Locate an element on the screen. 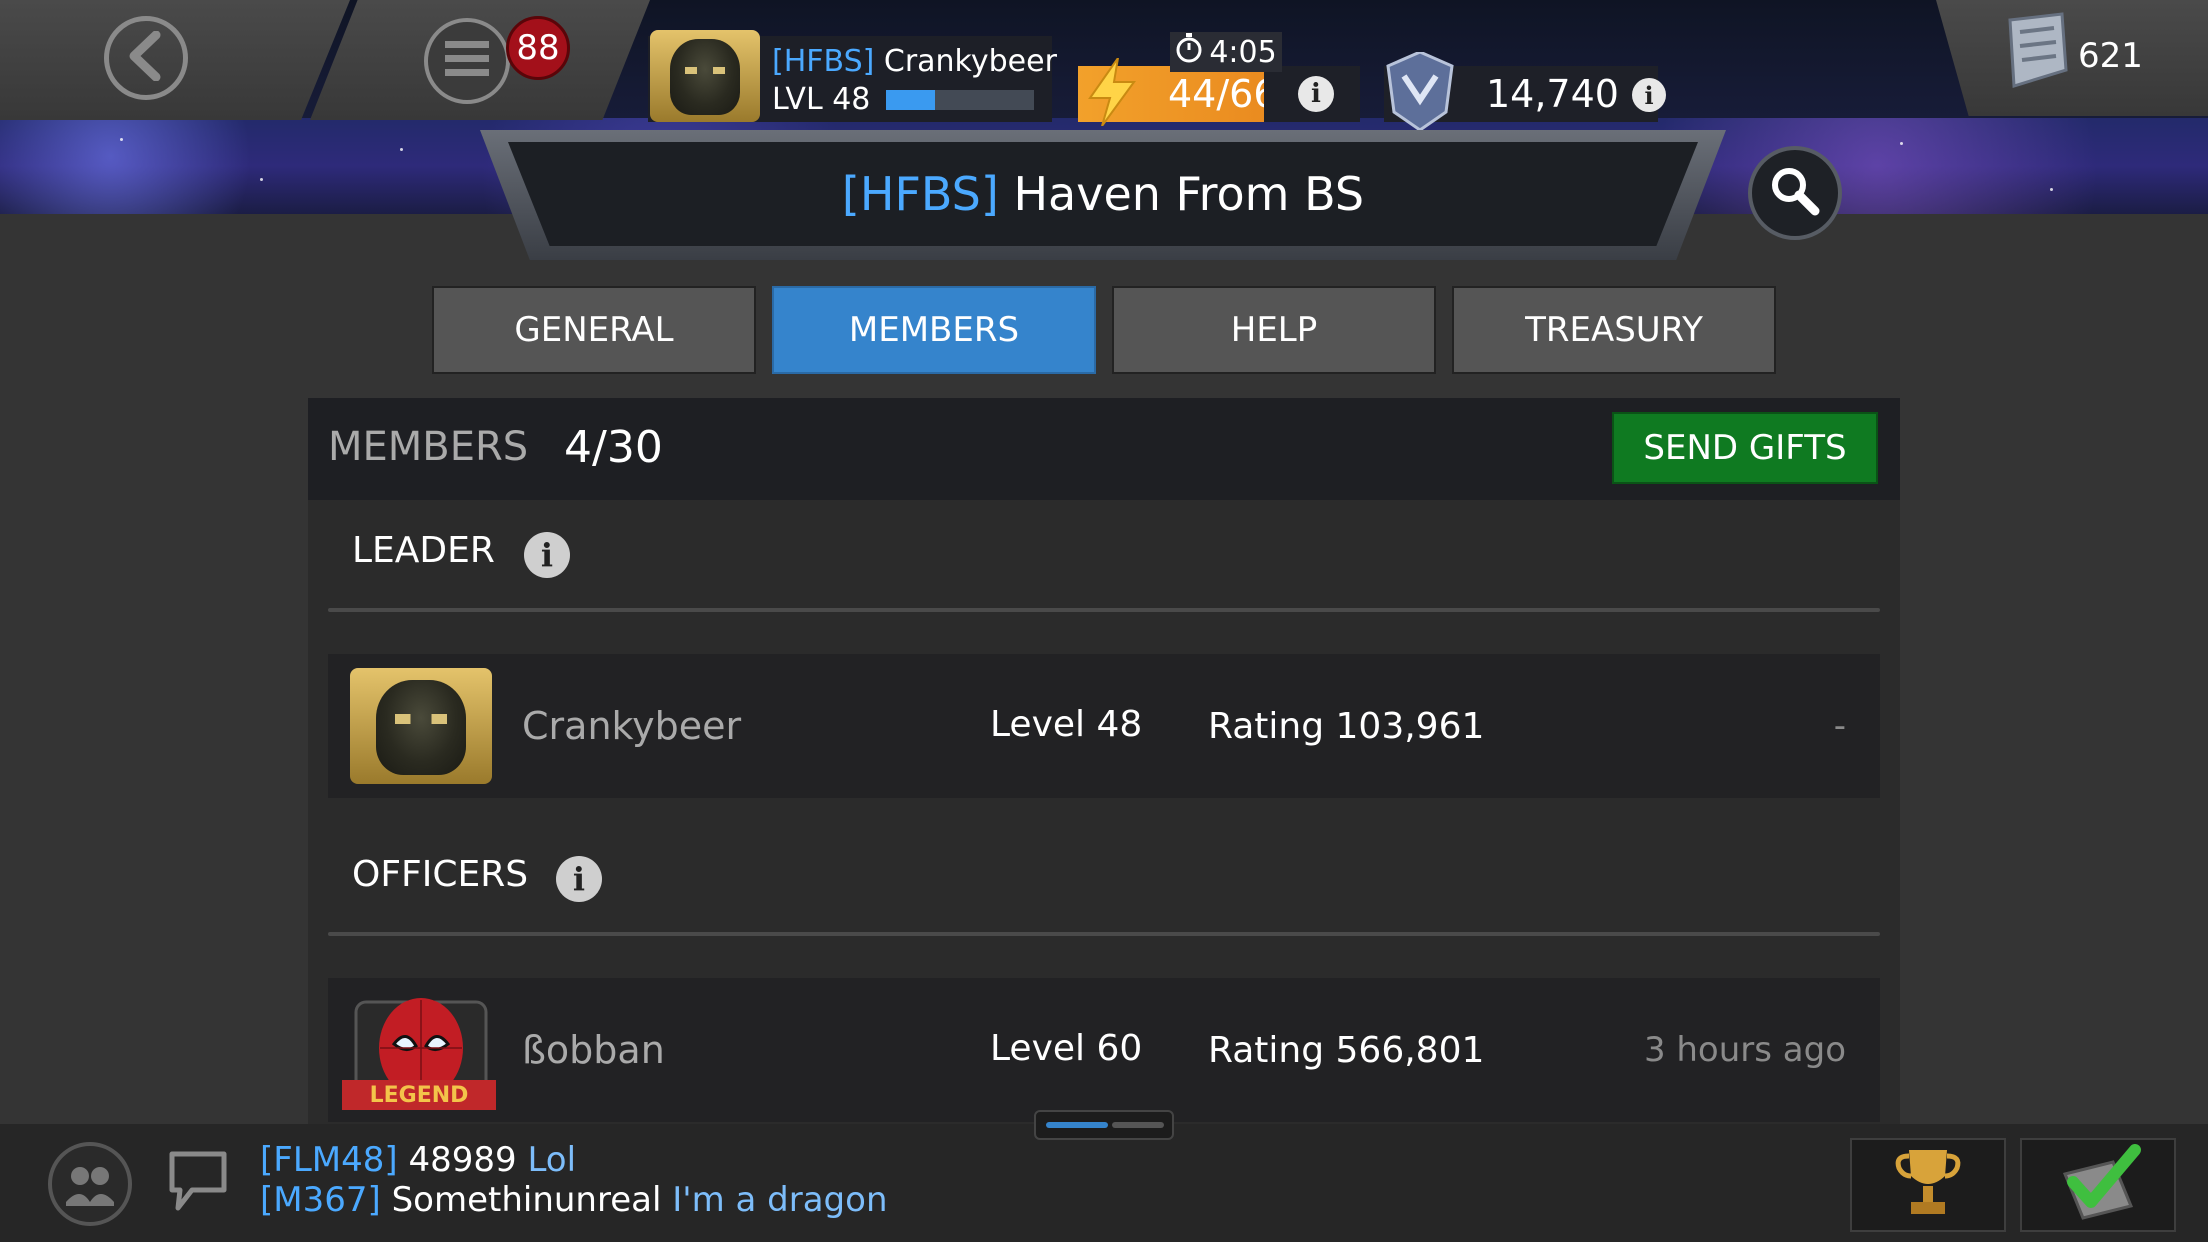  energy-meter: 44/66 i is located at coordinates (1219, 92).